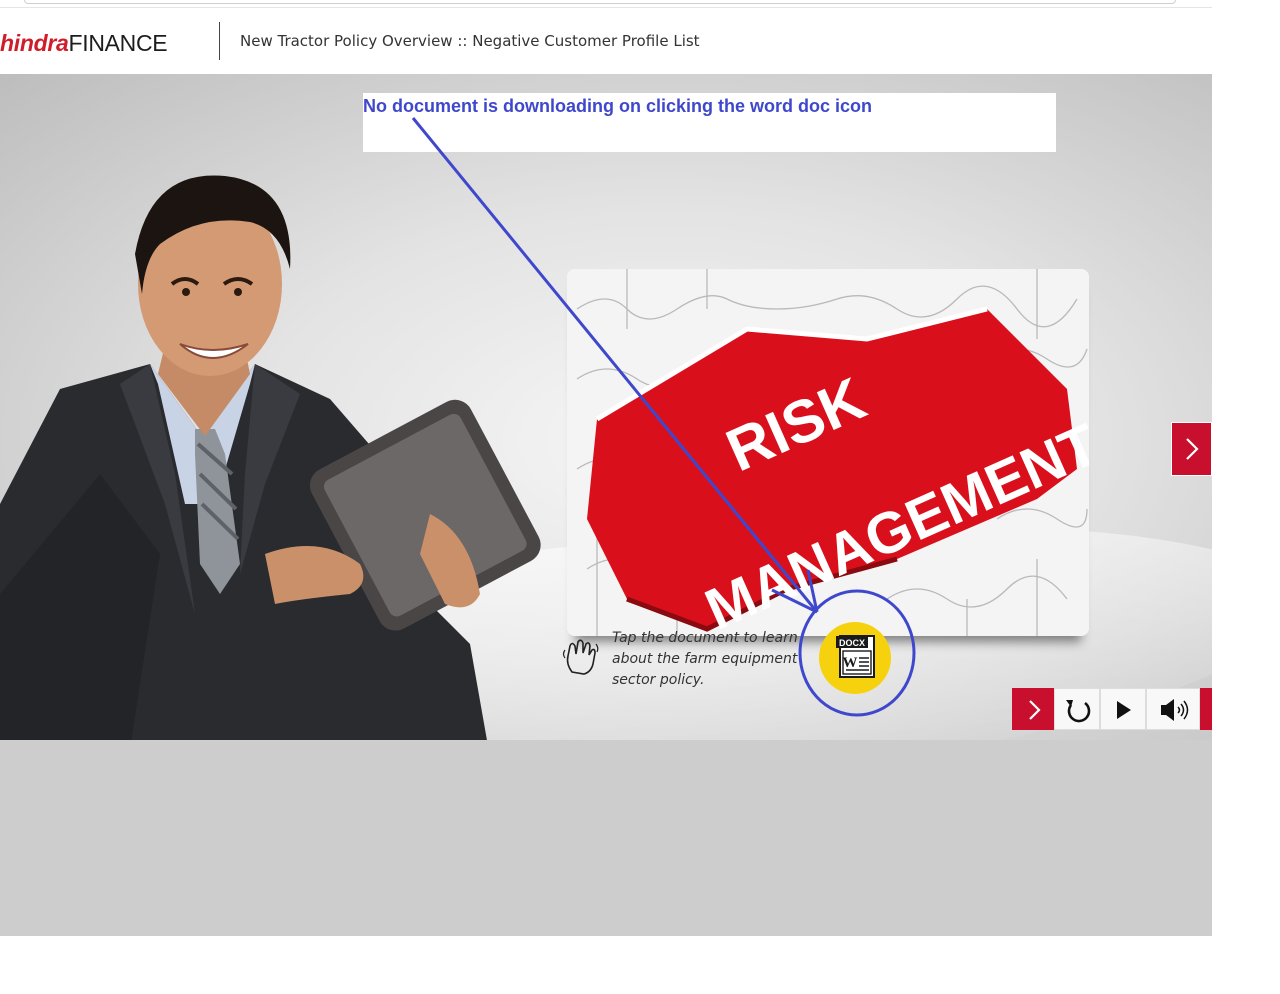 Image resolution: width=1280 pixels, height=994 pixels. What do you see at coordinates (600, 2) in the screenshot?
I see `browser-top-edge` at bounding box center [600, 2].